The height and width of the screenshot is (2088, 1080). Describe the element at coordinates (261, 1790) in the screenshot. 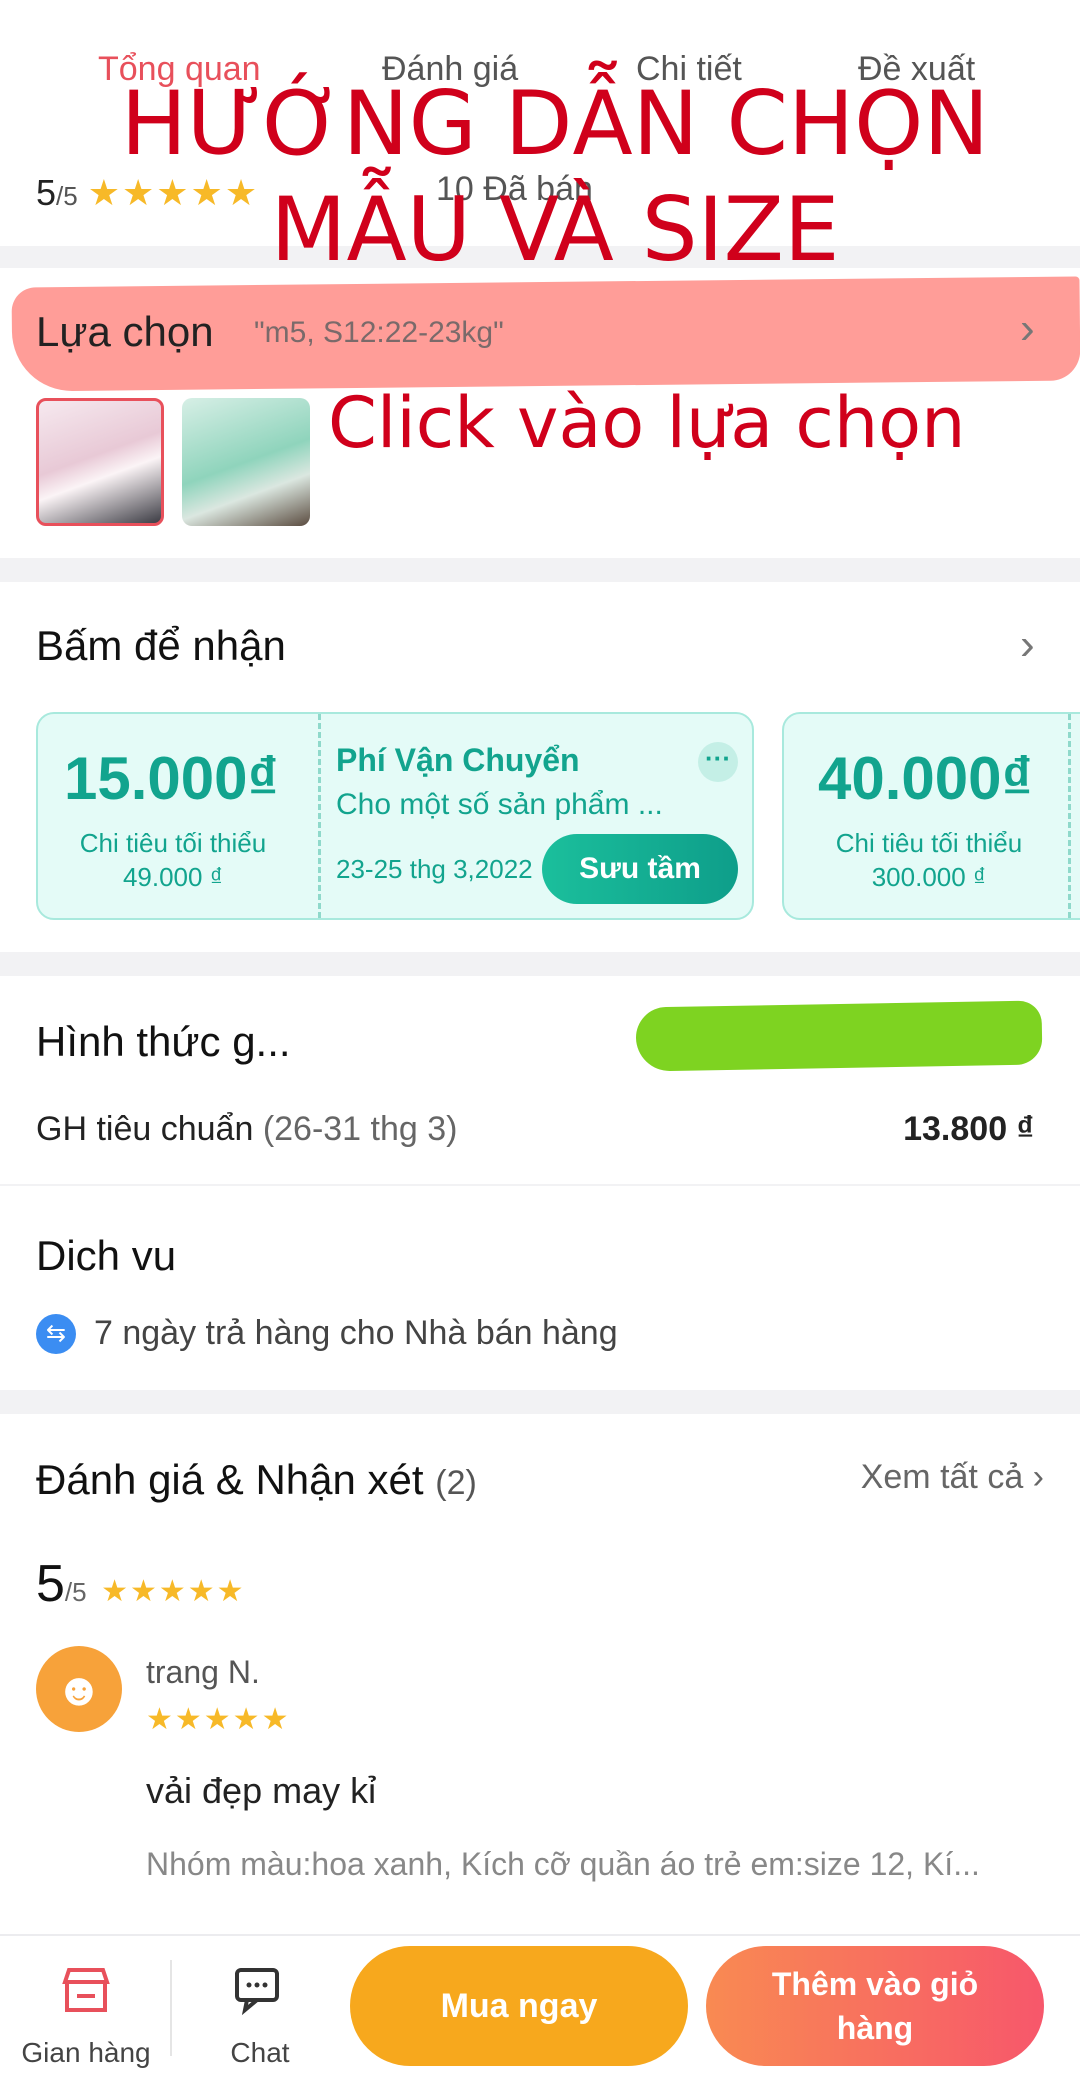

I see `review-text: vải đẹp may kỉ` at that location.